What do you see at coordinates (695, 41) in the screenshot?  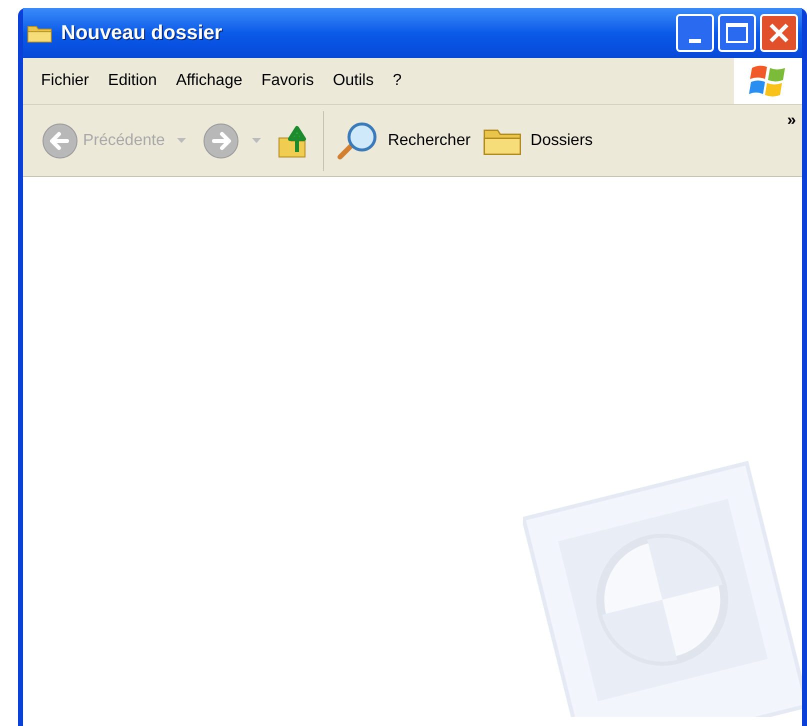 I see `minimize-icon` at bounding box center [695, 41].